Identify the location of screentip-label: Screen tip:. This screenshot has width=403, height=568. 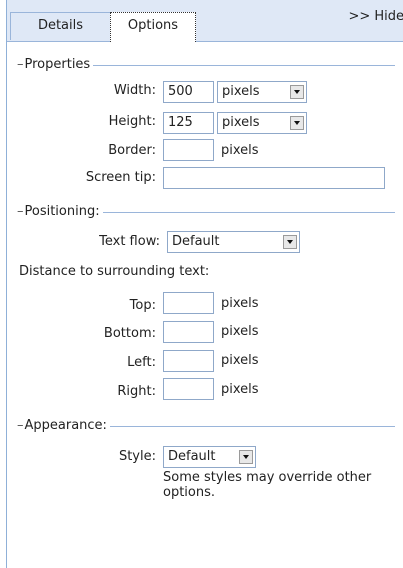
(120, 177).